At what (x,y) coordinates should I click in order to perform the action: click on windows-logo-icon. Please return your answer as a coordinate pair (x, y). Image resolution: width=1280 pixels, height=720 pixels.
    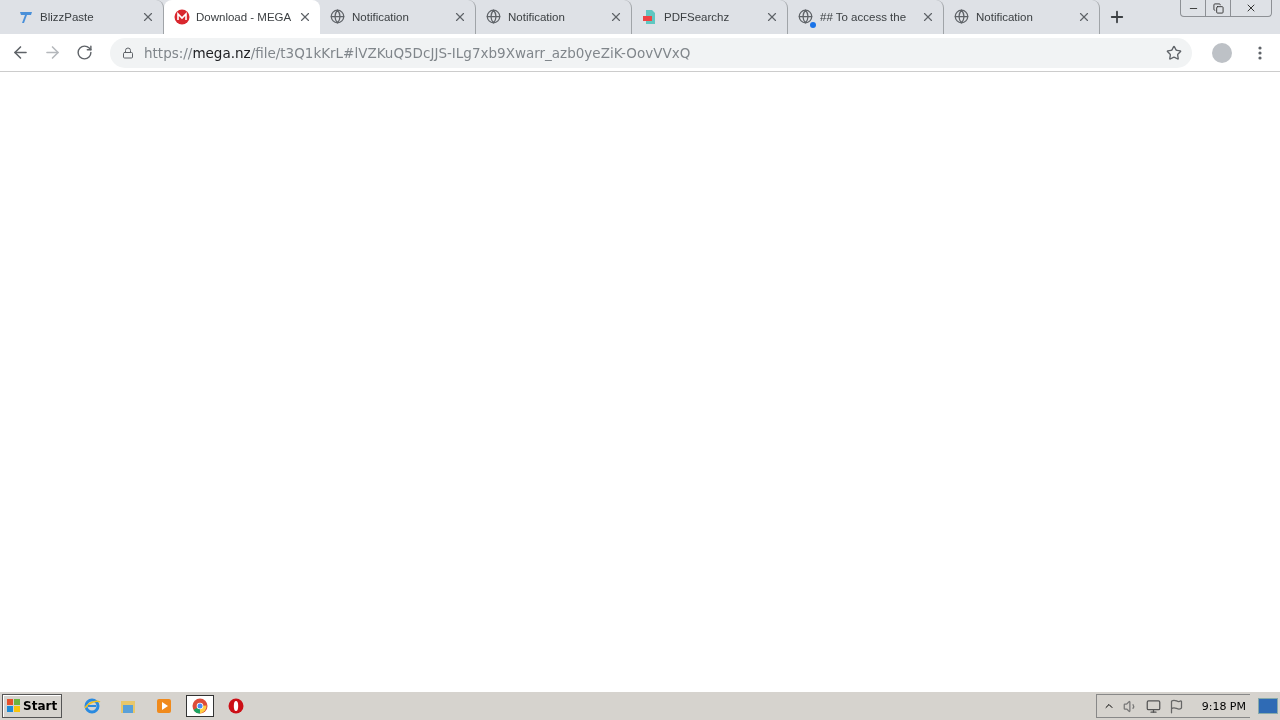
    Looking at the image, I should click on (14, 706).